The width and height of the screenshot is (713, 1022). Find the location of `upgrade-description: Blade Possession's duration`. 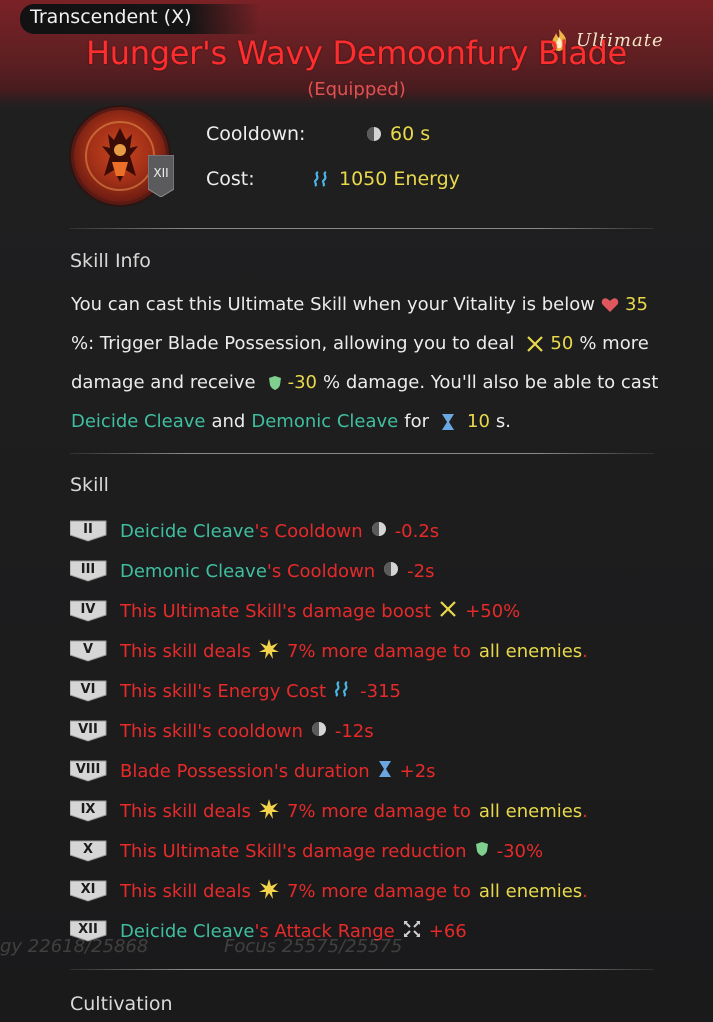

upgrade-description: Blade Possession's duration is located at coordinates (245, 771).